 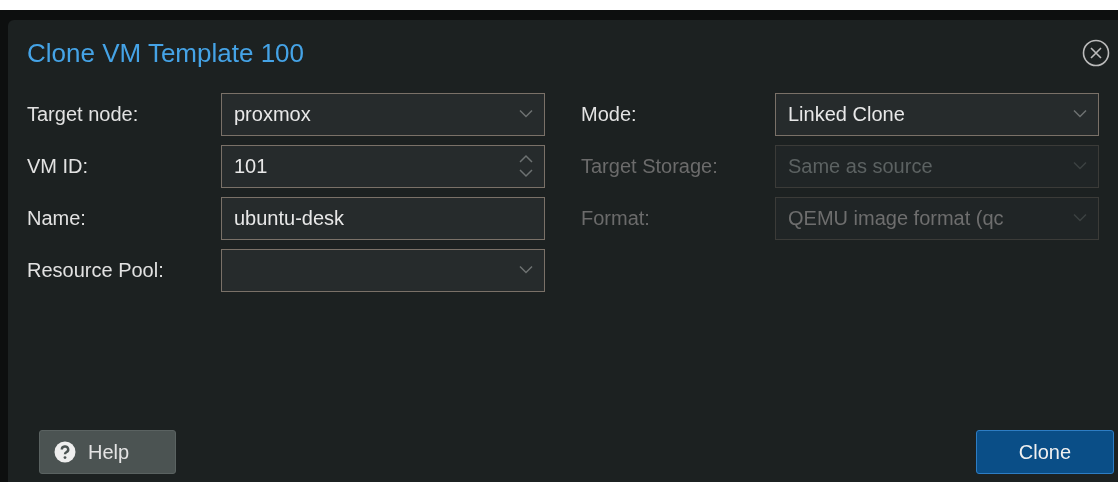 I want to click on field-label: Target Storage:, so click(x=650, y=166).